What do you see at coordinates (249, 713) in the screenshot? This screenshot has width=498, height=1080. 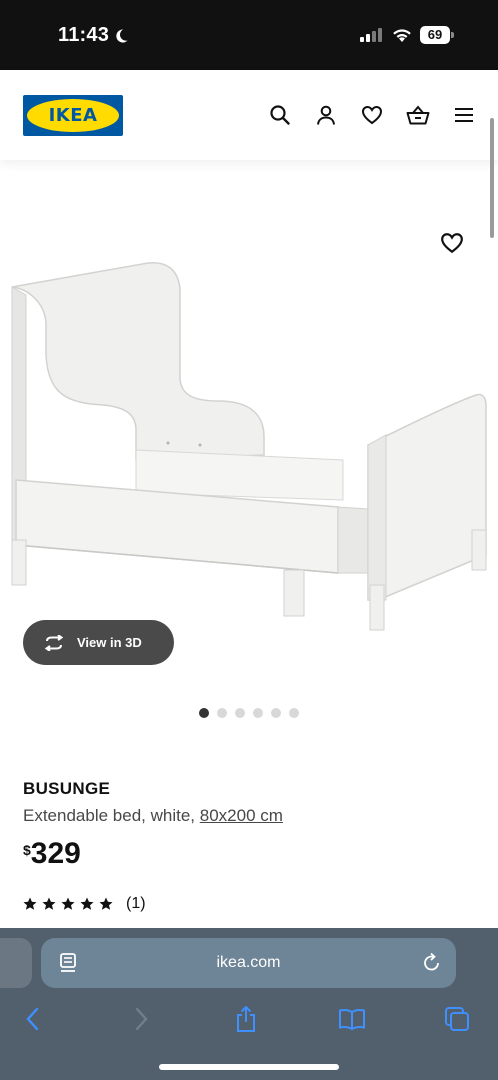 I see `gallery-pagination` at bounding box center [249, 713].